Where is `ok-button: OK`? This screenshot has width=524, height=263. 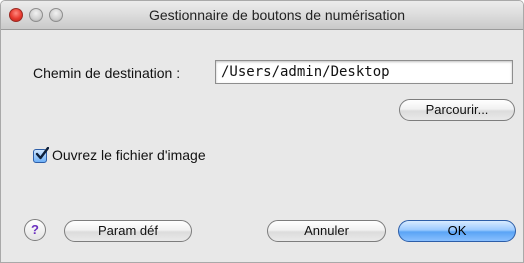 ok-button: OK is located at coordinates (457, 231).